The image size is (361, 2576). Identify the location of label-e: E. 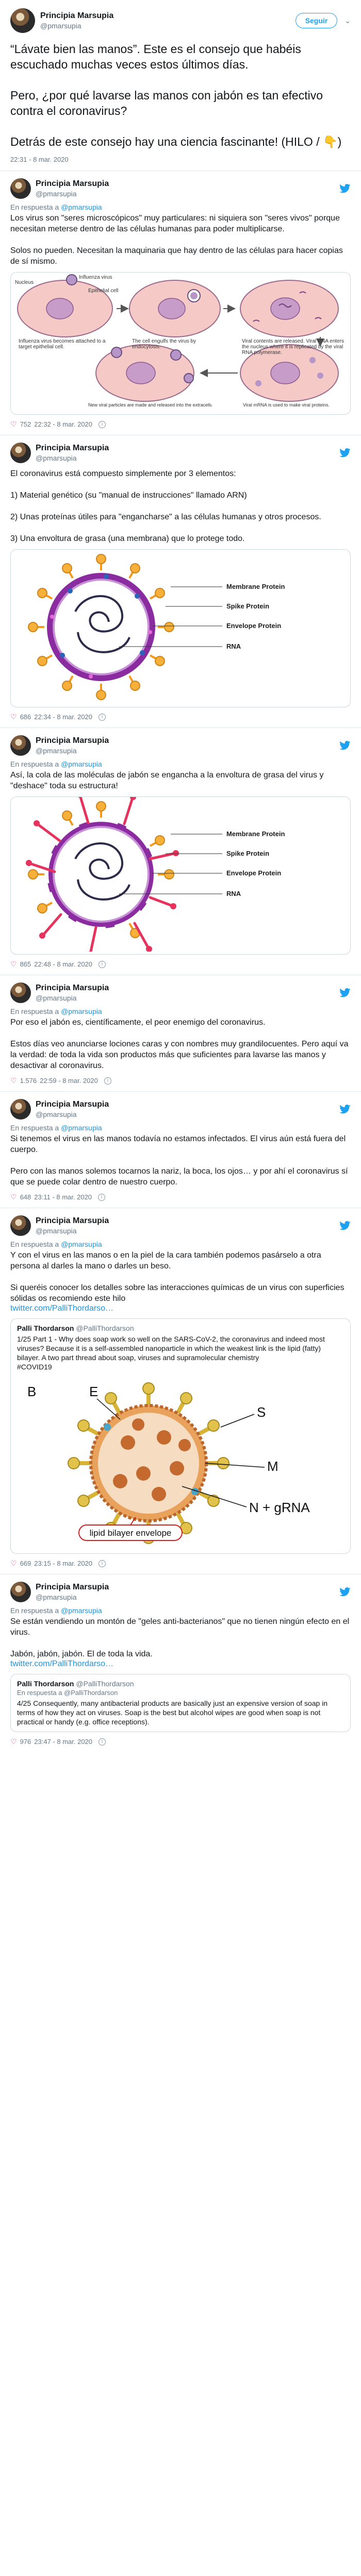
(93, 1391).